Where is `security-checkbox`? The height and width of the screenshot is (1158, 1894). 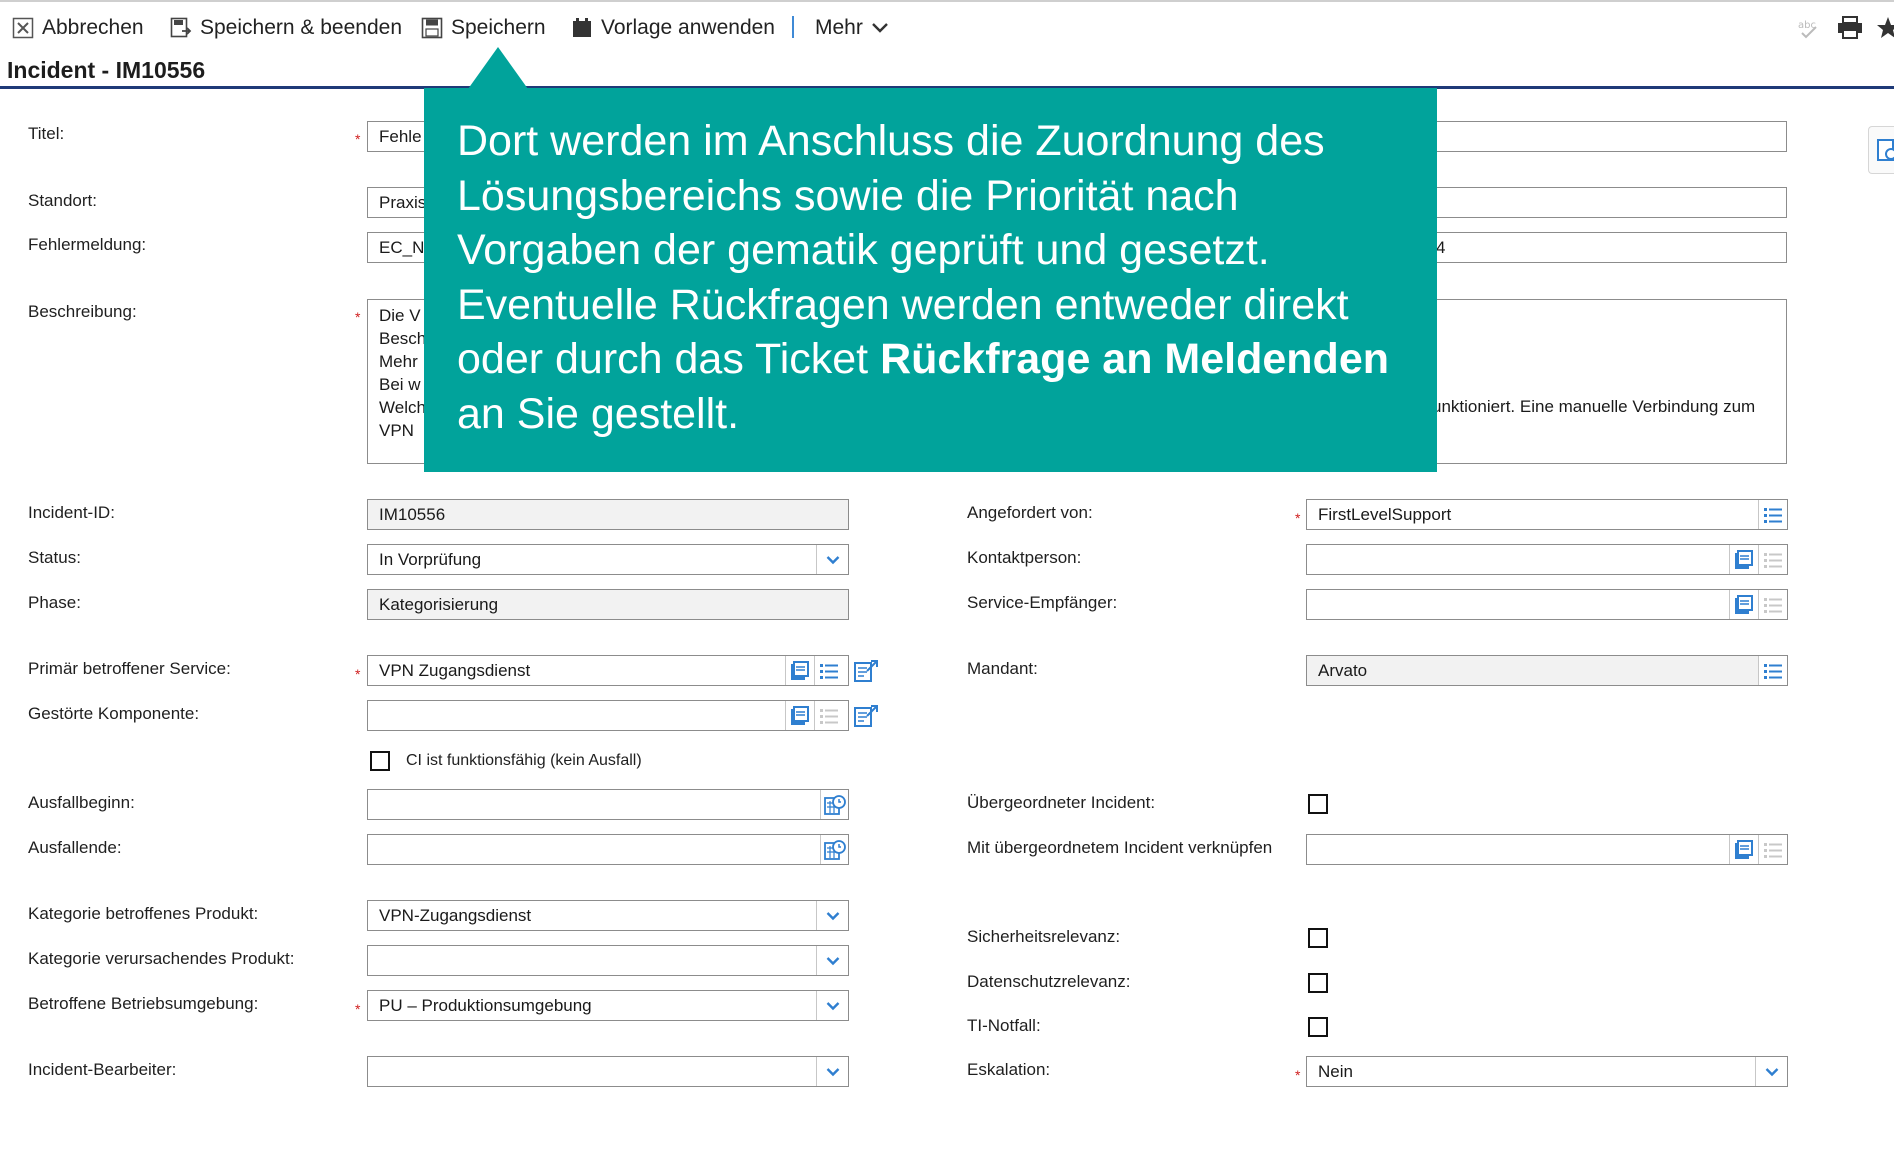
security-checkbox is located at coordinates (1318, 938).